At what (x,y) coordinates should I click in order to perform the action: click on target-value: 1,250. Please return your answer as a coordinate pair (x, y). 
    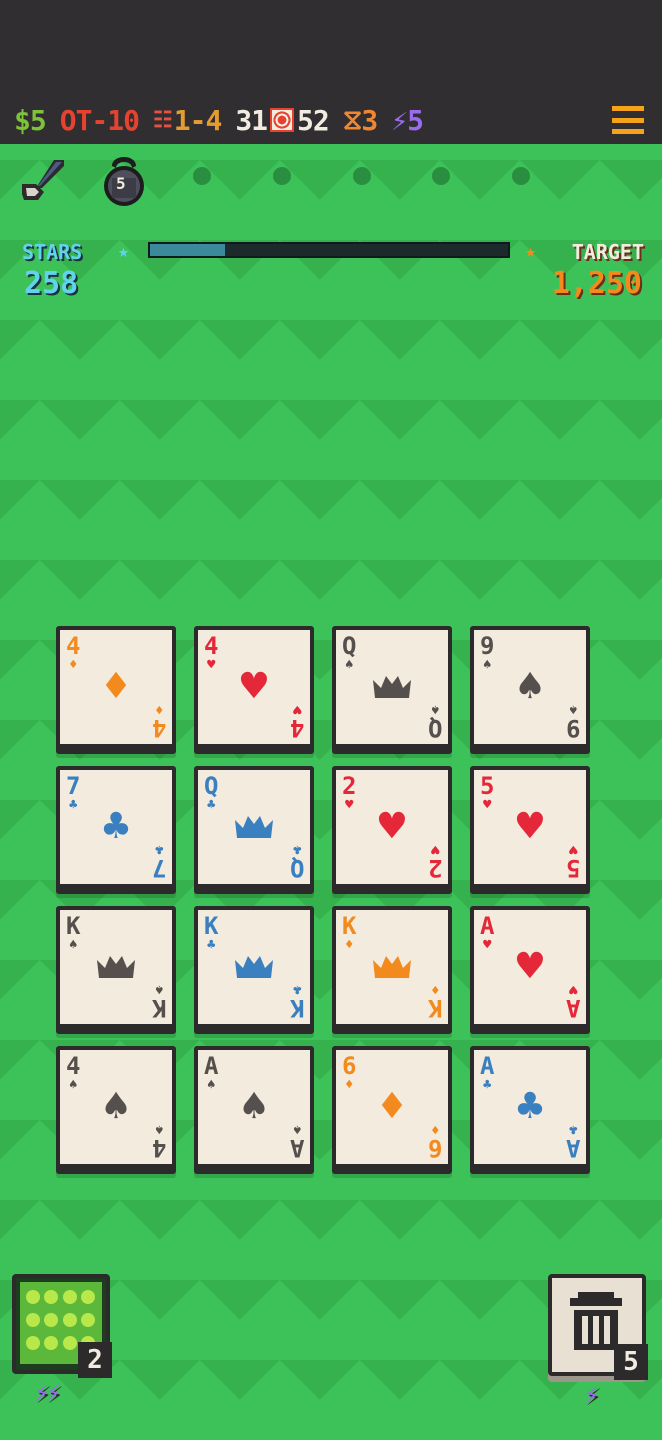
    Looking at the image, I should click on (596, 283).